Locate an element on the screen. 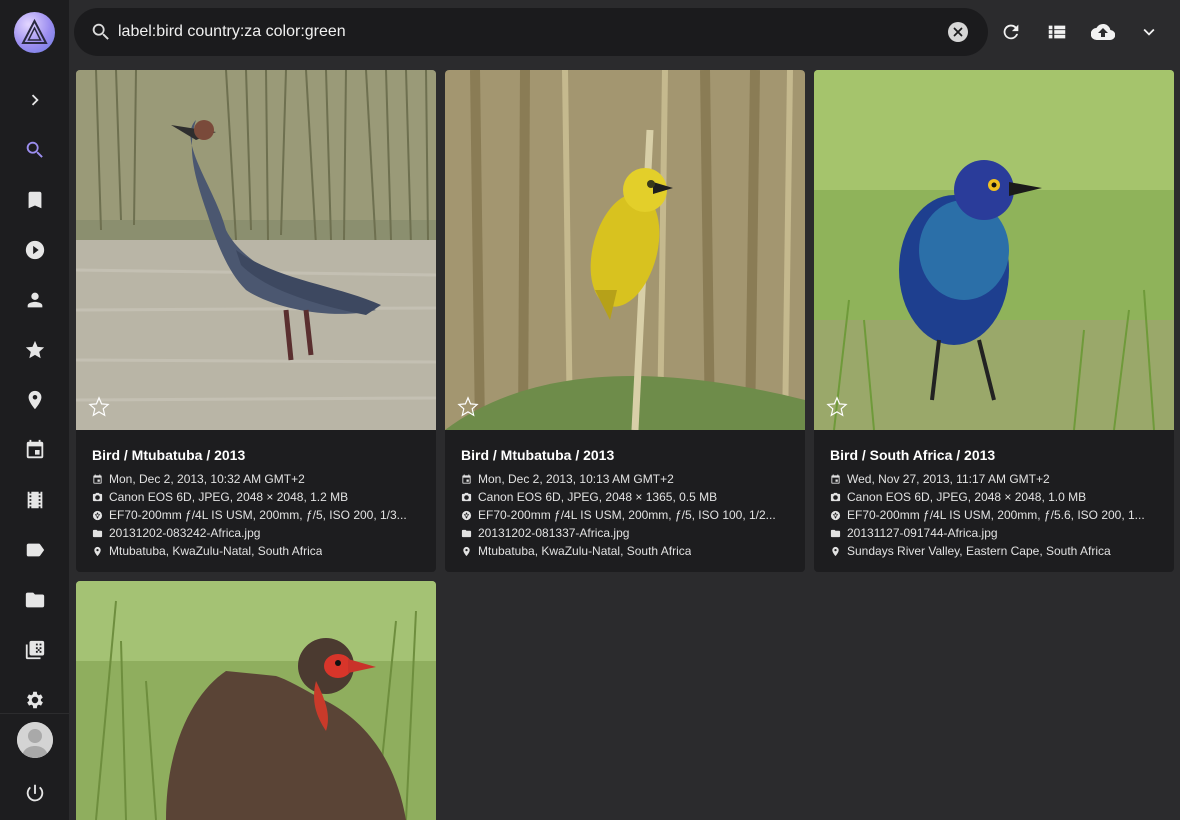  photo-file-text: 20131202-083242-Africa.jpg is located at coordinates (185, 533).